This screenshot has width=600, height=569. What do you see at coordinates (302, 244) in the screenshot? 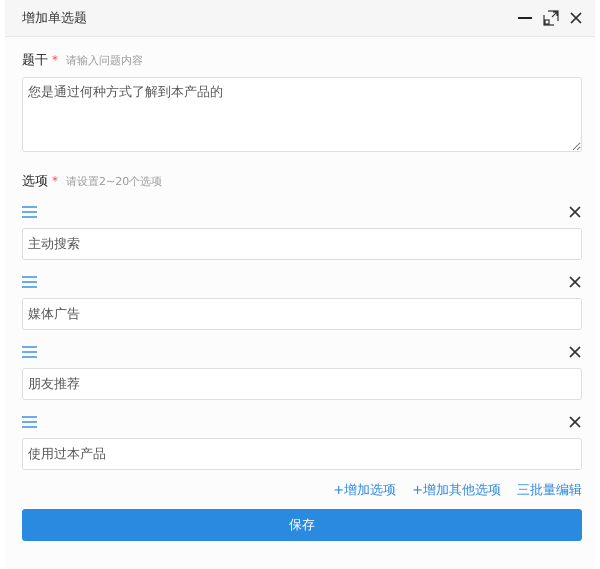
I see `option-field: 主动搜索` at bounding box center [302, 244].